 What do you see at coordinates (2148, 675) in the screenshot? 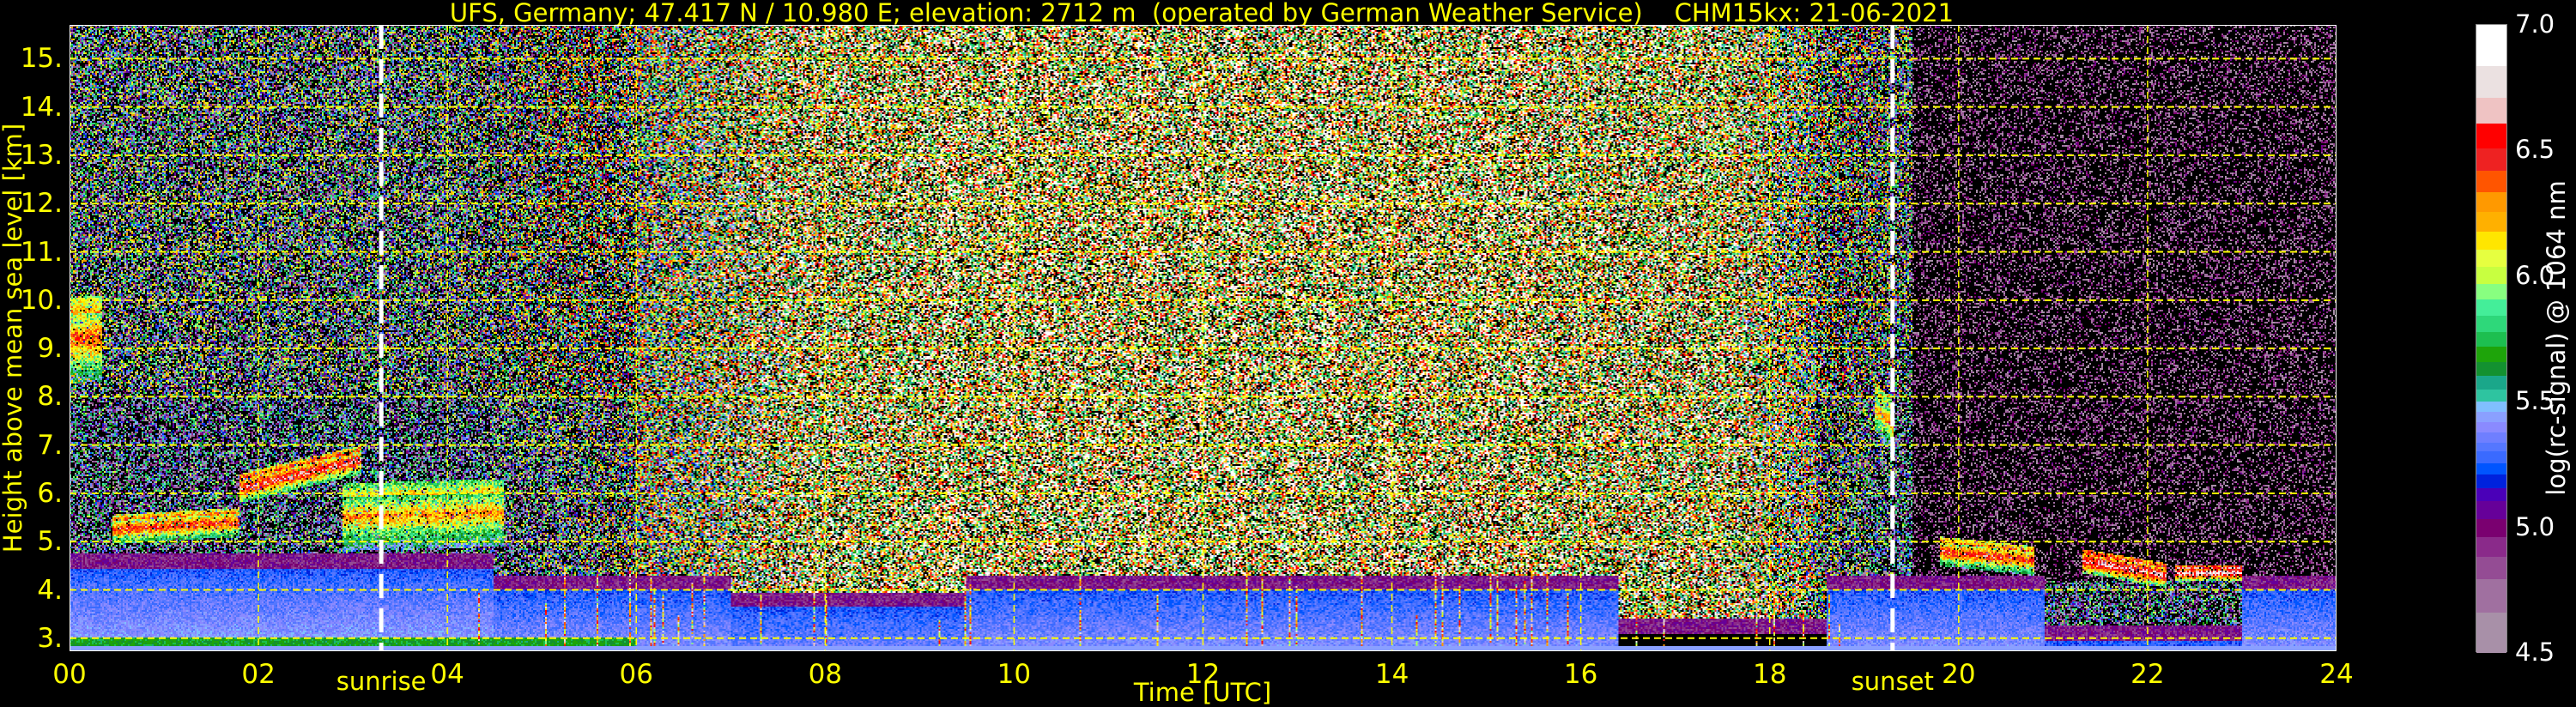
I see `x-tick-label: 22` at bounding box center [2148, 675].